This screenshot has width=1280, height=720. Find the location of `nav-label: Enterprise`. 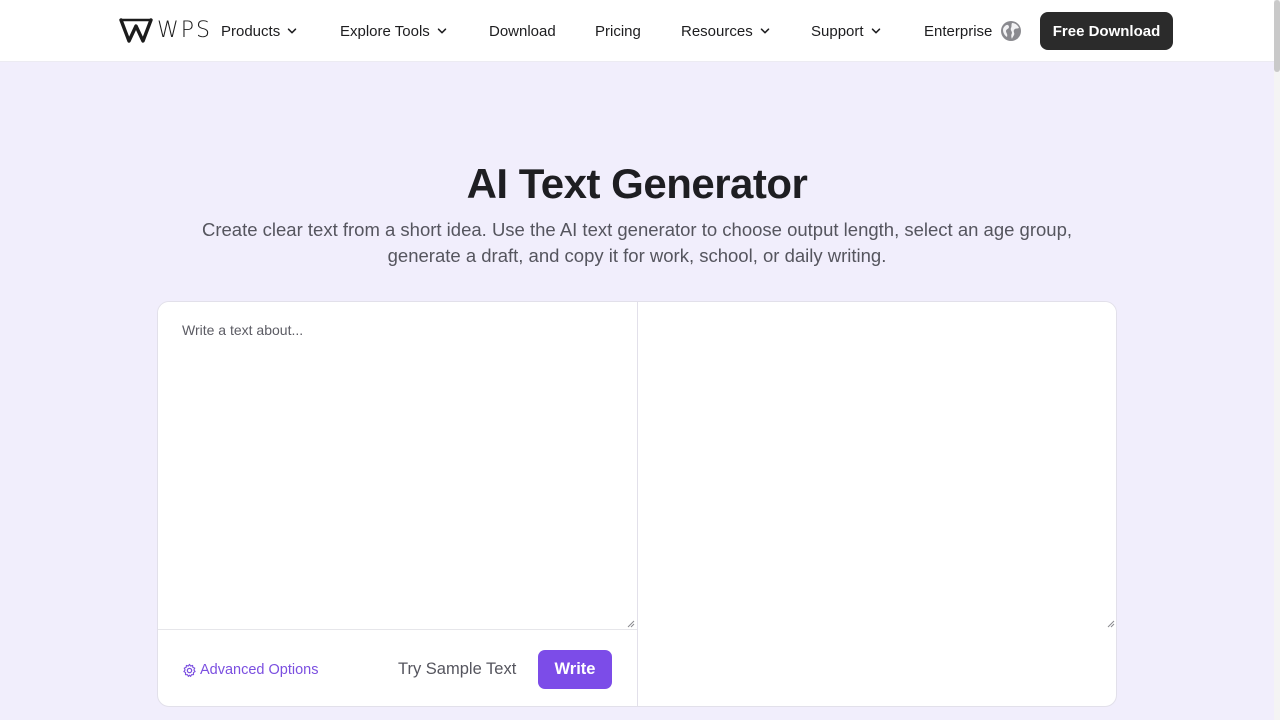

nav-label: Enterprise is located at coordinates (958, 31).